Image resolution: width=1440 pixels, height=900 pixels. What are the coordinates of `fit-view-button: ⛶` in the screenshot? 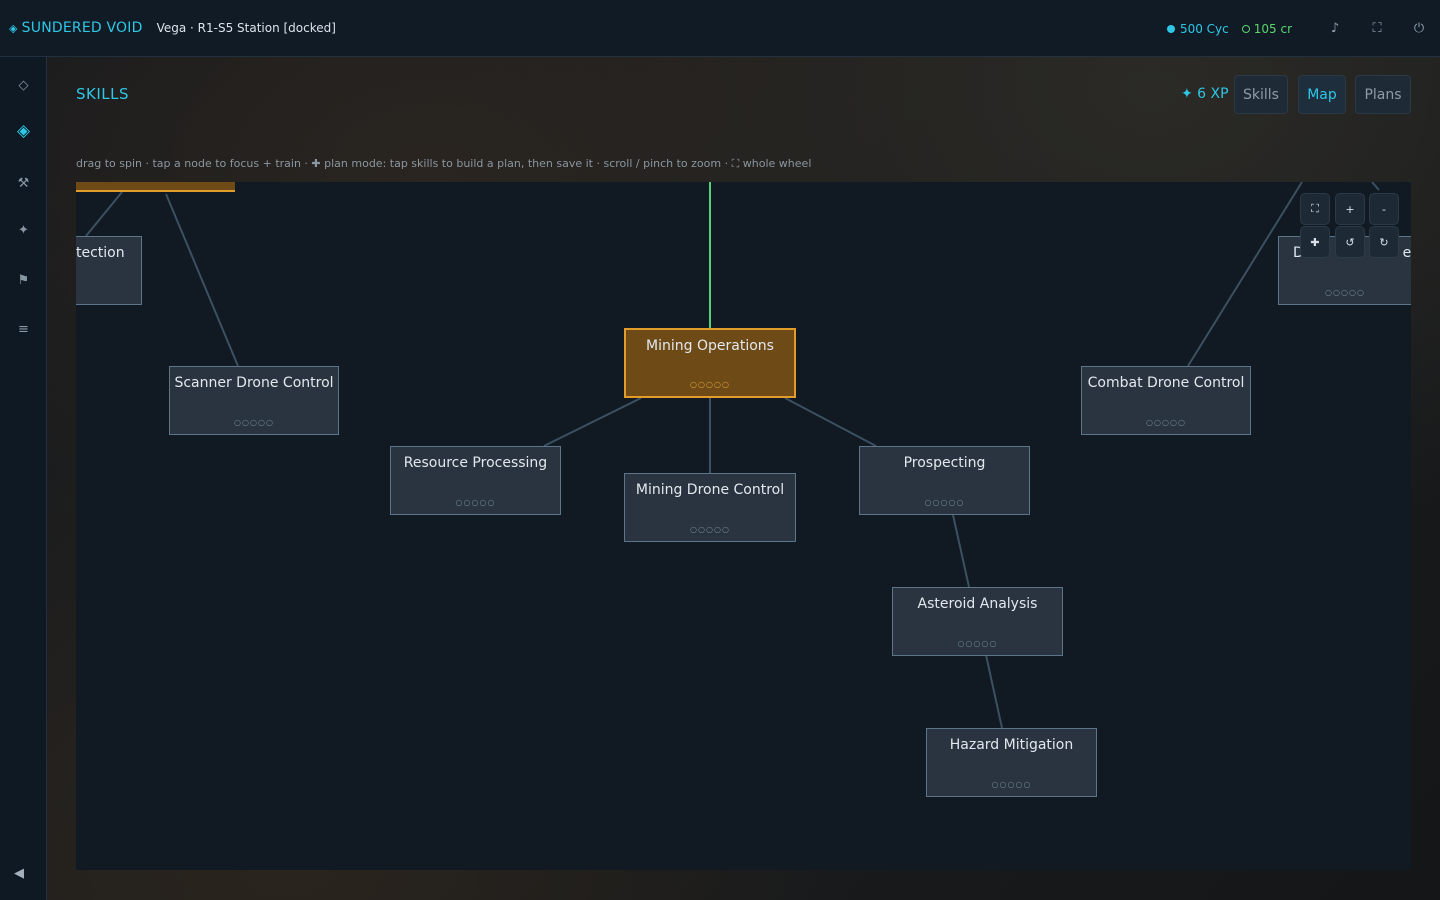 It's located at (1315, 209).